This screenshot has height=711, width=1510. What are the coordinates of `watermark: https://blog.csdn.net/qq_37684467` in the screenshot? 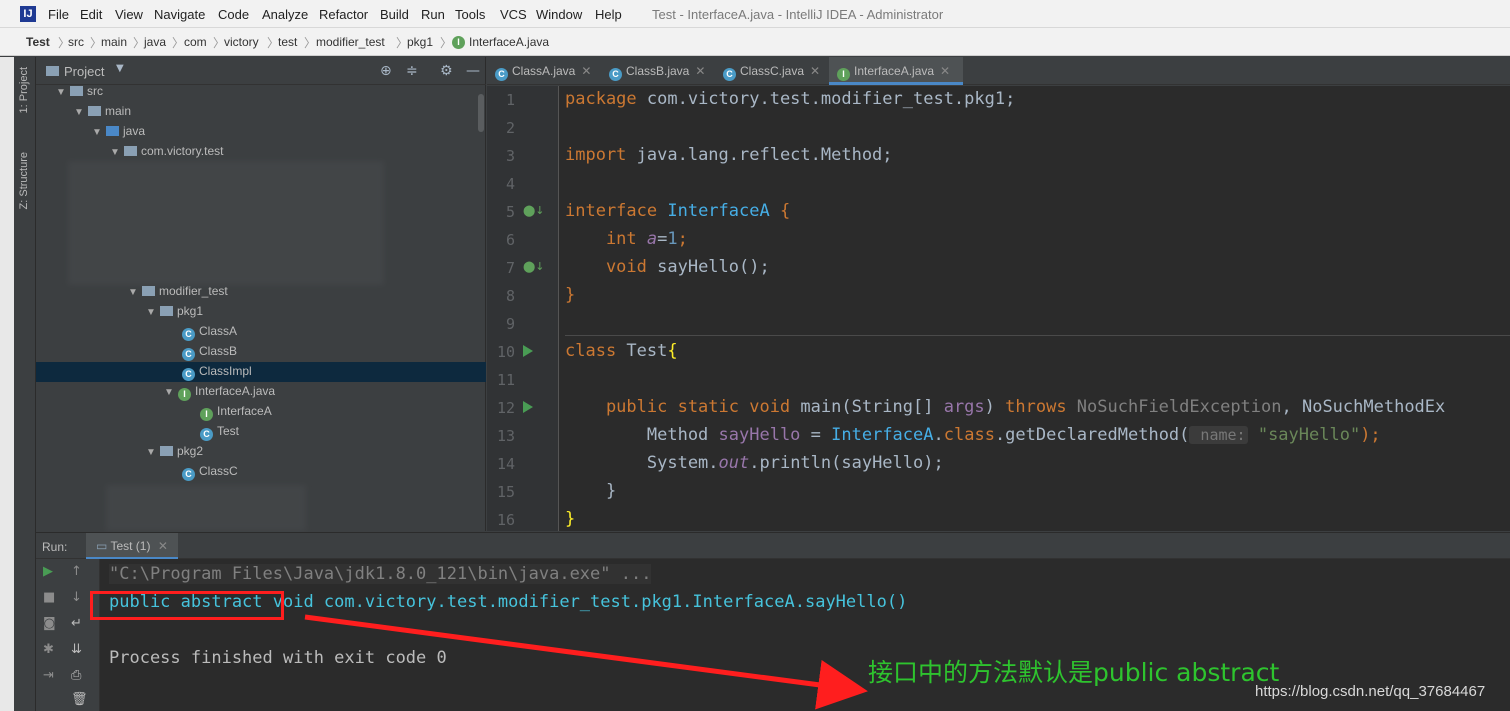 It's located at (1370, 691).